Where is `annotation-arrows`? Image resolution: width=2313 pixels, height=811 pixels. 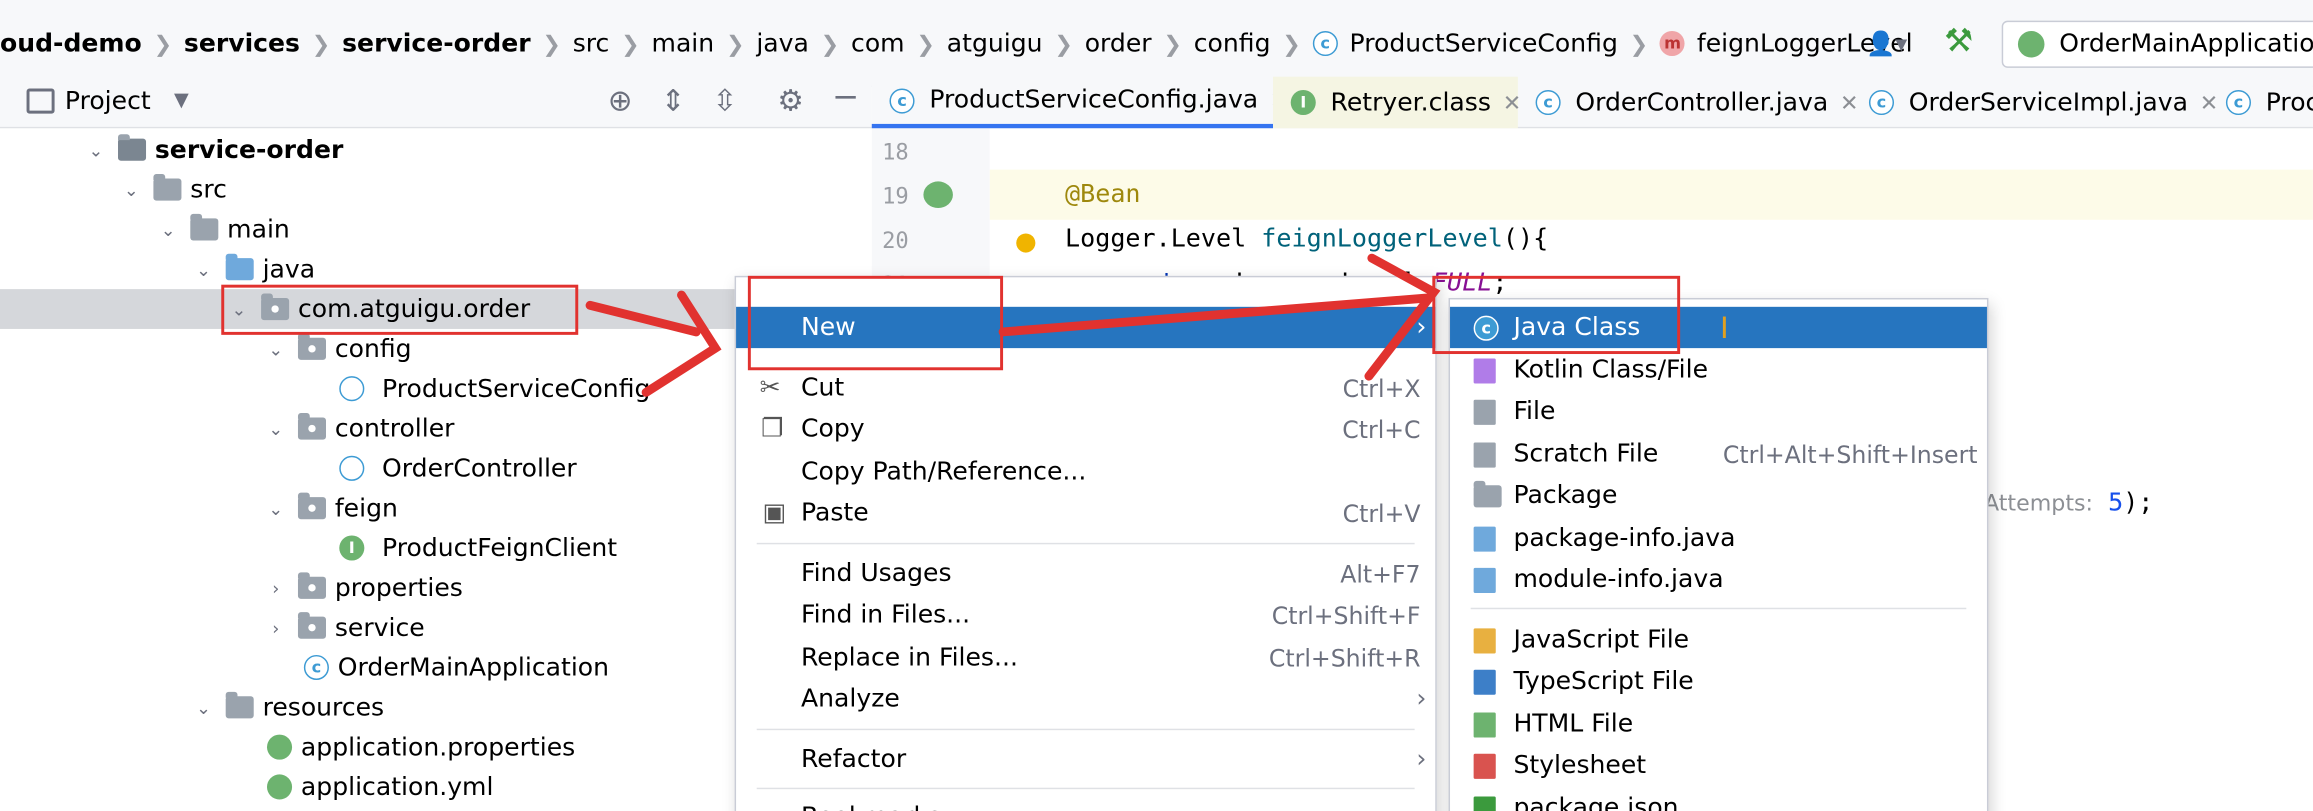
annotation-arrows is located at coordinates (1013, 325).